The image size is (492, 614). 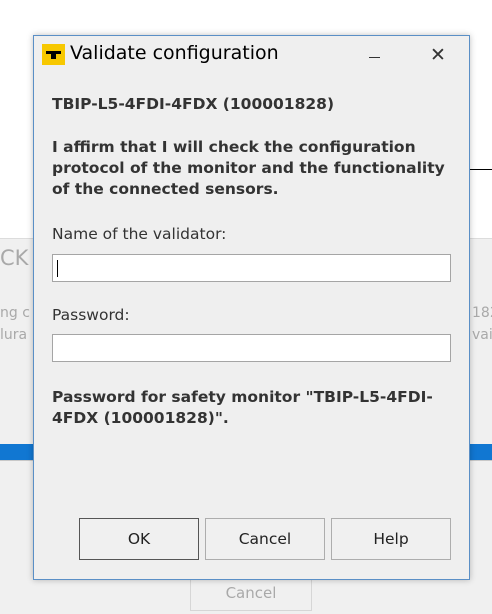 What do you see at coordinates (391, 539) in the screenshot?
I see `help-button: Help` at bounding box center [391, 539].